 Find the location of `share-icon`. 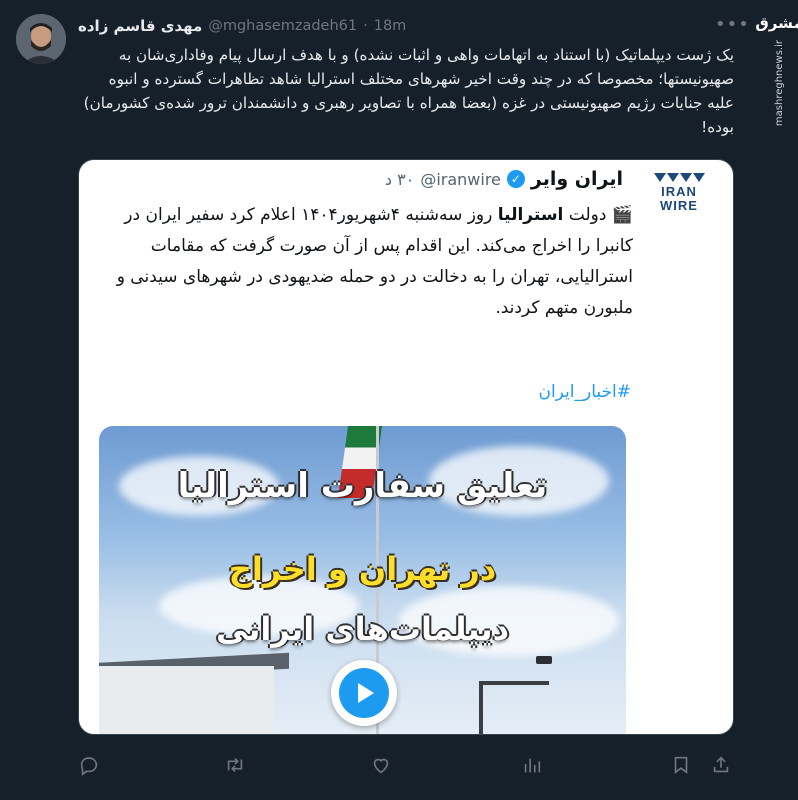

share-icon is located at coordinates (721, 764).